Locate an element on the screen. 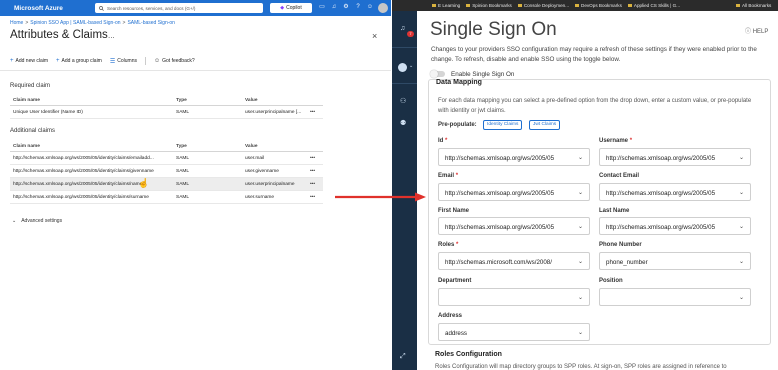 The height and width of the screenshot is (370, 778). position-select: ⌄ is located at coordinates (675, 297).